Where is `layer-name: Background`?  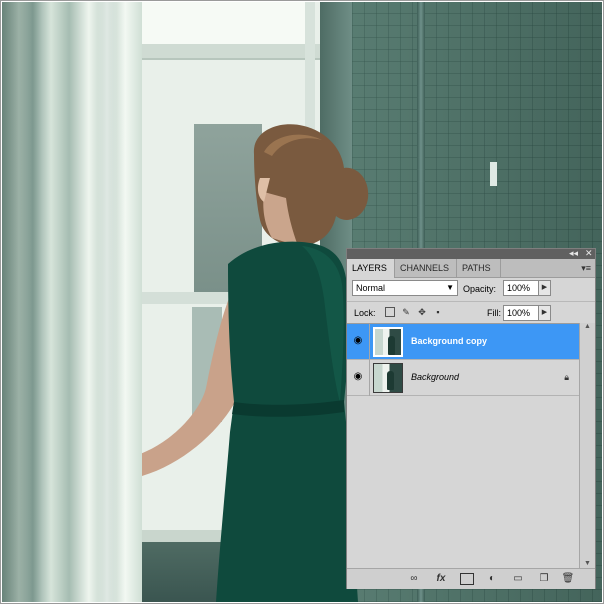 layer-name: Background is located at coordinates (435, 377).